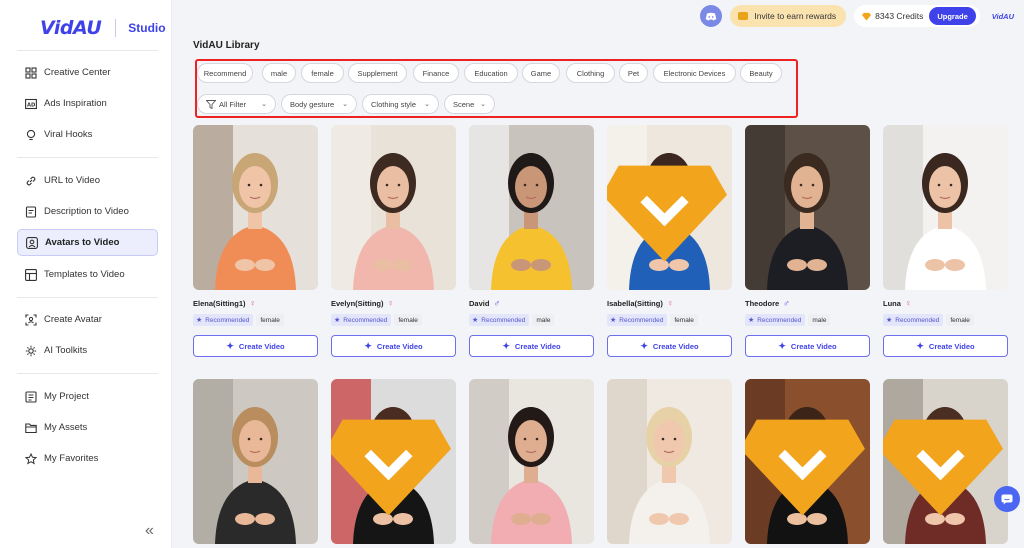 Image resolution: width=1024 pixels, height=548 pixels. What do you see at coordinates (225, 73) in the screenshot?
I see `chip-recommend: Recommend` at bounding box center [225, 73].